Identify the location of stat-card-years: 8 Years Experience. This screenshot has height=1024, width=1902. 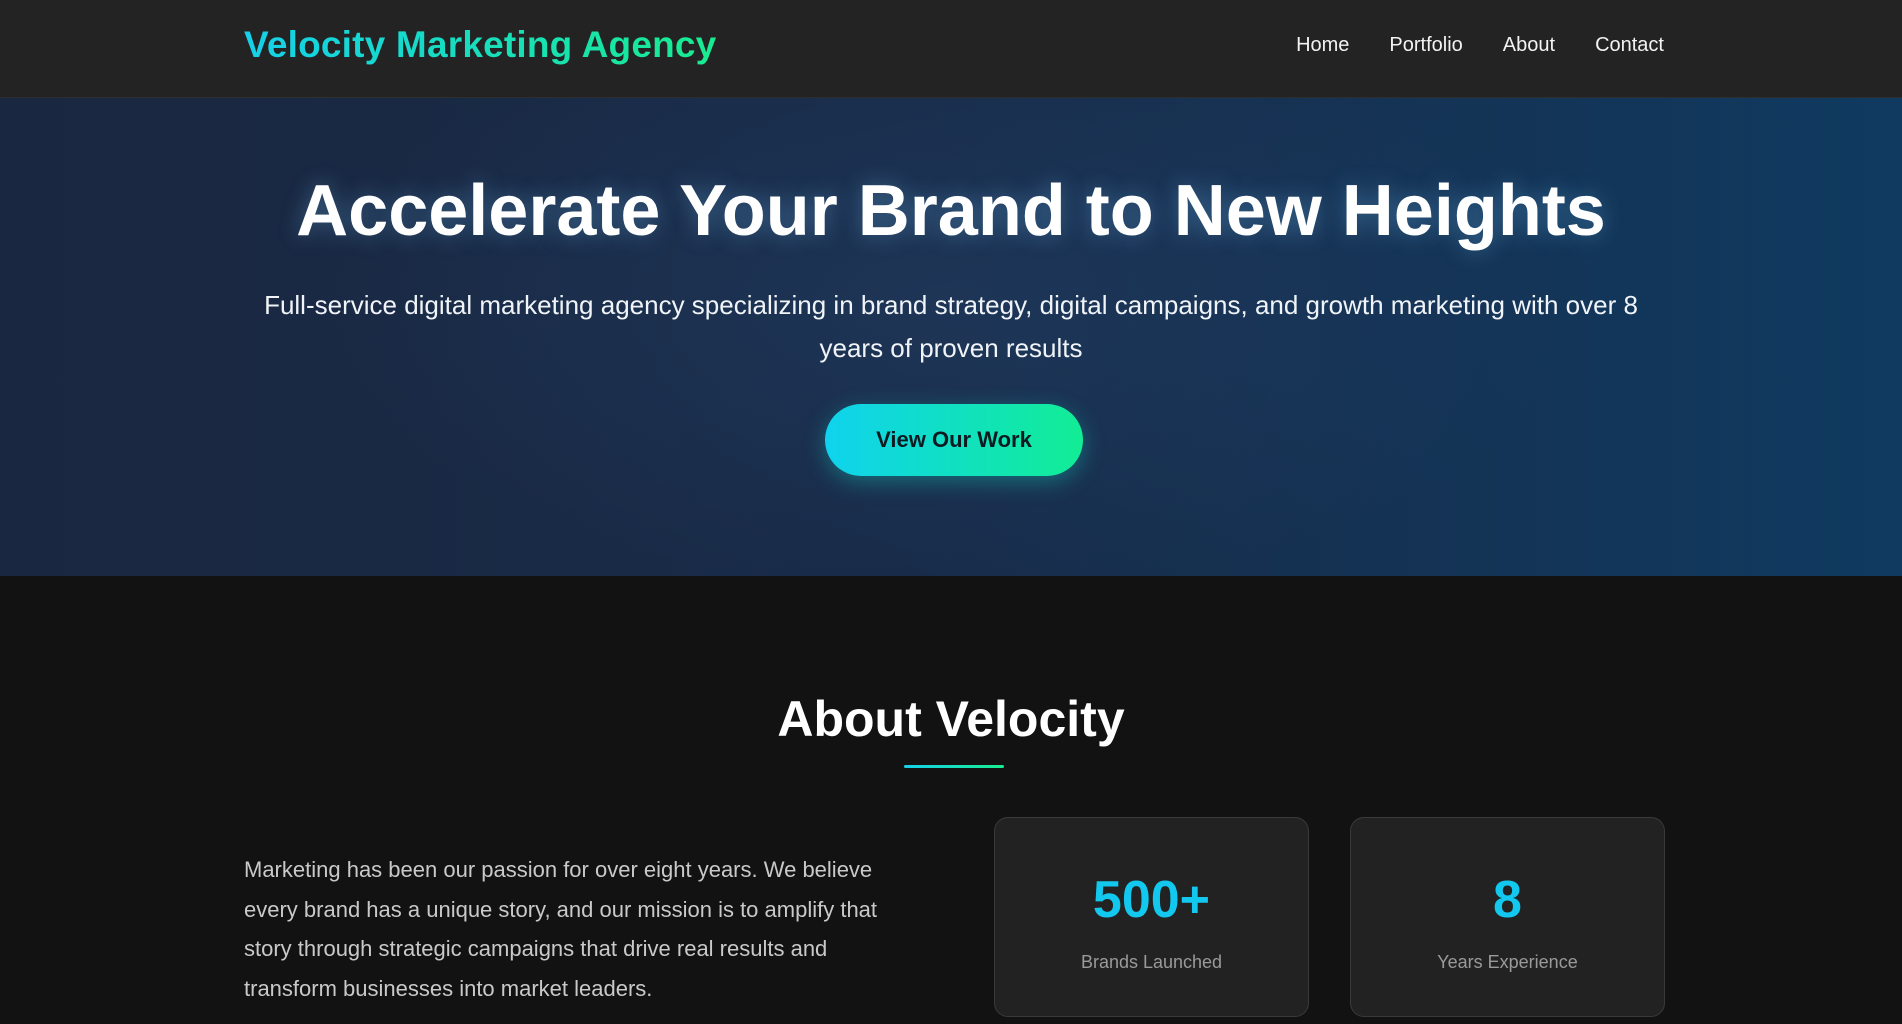
(1507, 917).